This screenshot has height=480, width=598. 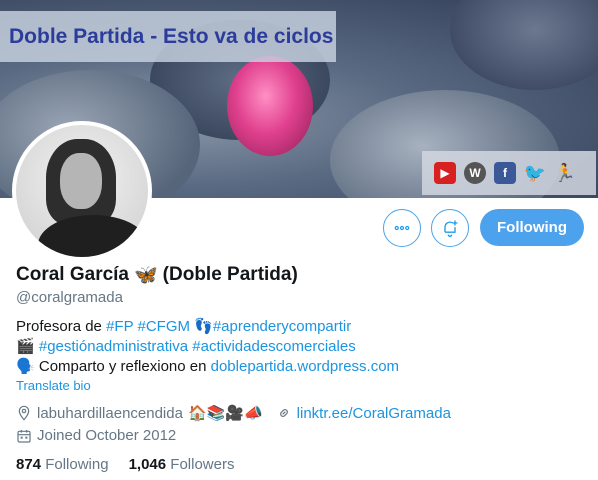 I want to click on hashtag-gestionadministrativa: #gestiónadministrativa, so click(x=113, y=346).